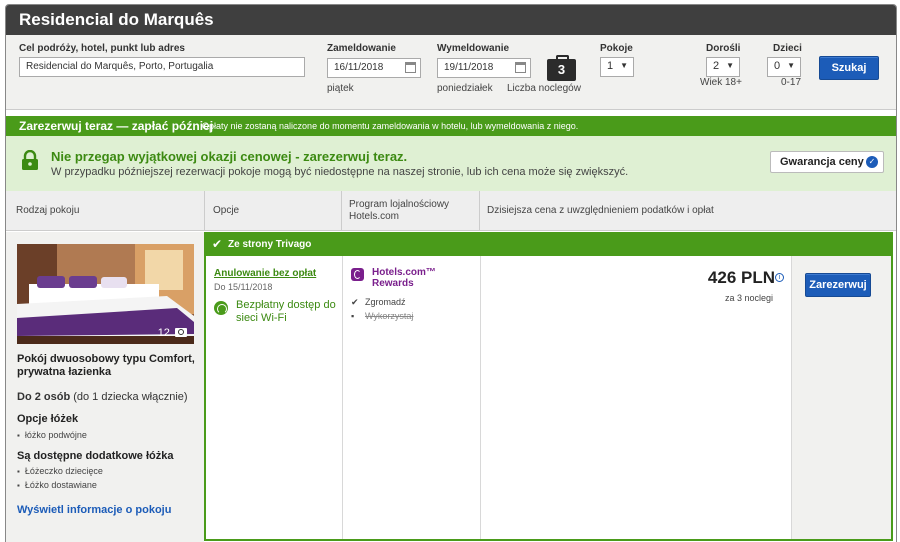  I want to click on checkin-input: 16/11/2018, so click(374, 68).